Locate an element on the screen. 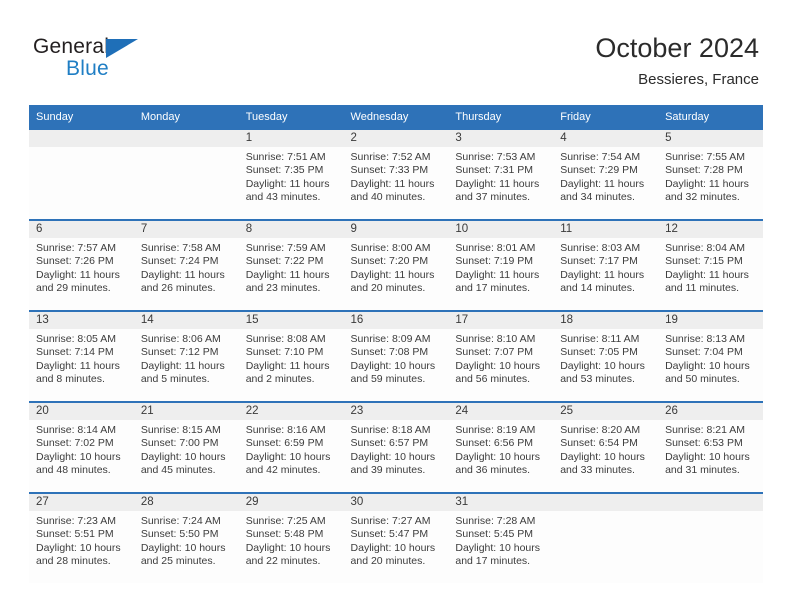 The height and width of the screenshot is (612, 792). day-number: 17 is located at coordinates (501, 320).